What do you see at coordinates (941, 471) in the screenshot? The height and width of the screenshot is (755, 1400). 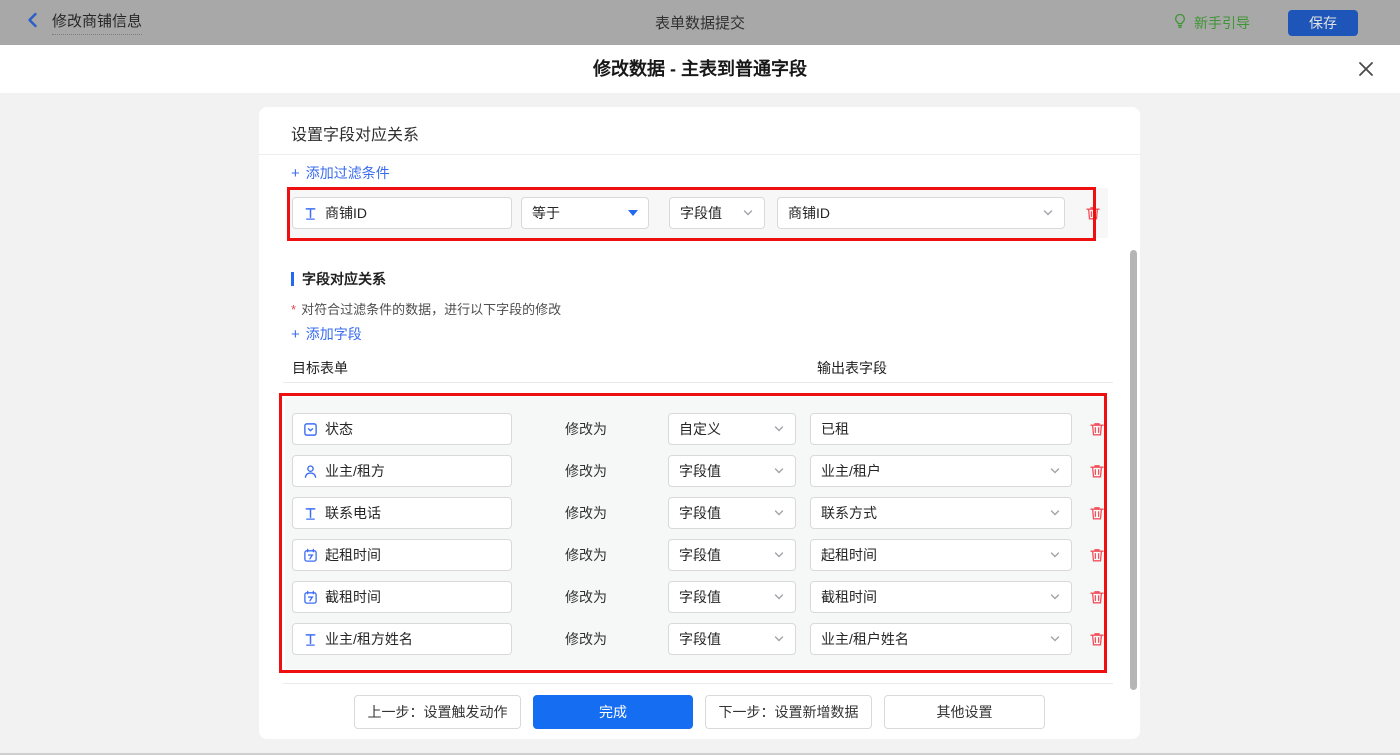 I see `output-field-select: 业主/租户` at bounding box center [941, 471].